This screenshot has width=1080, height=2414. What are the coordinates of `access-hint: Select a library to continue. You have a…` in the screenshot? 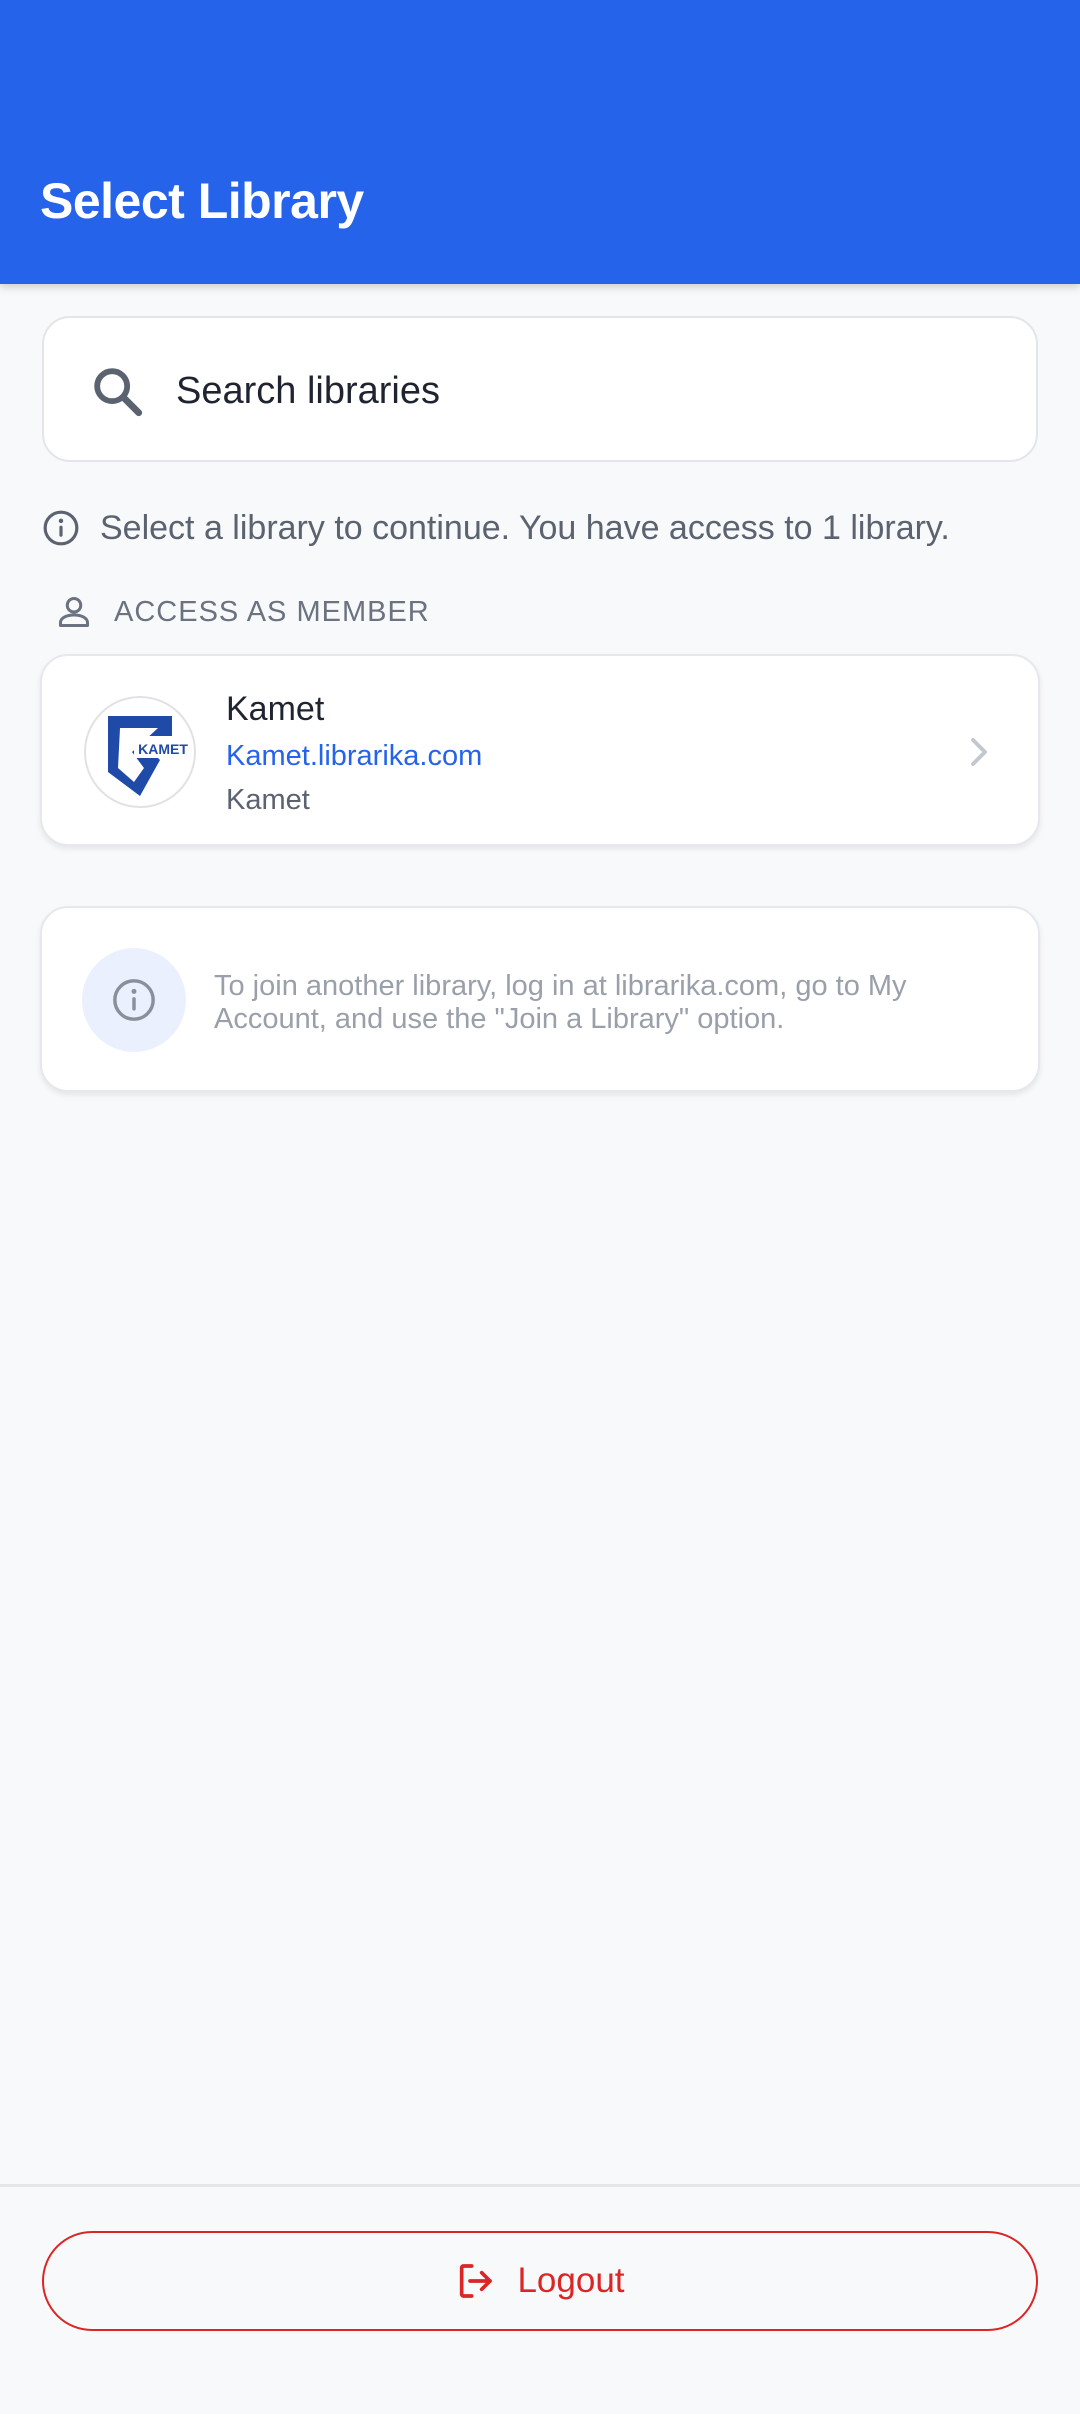 It's located at (496, 528).